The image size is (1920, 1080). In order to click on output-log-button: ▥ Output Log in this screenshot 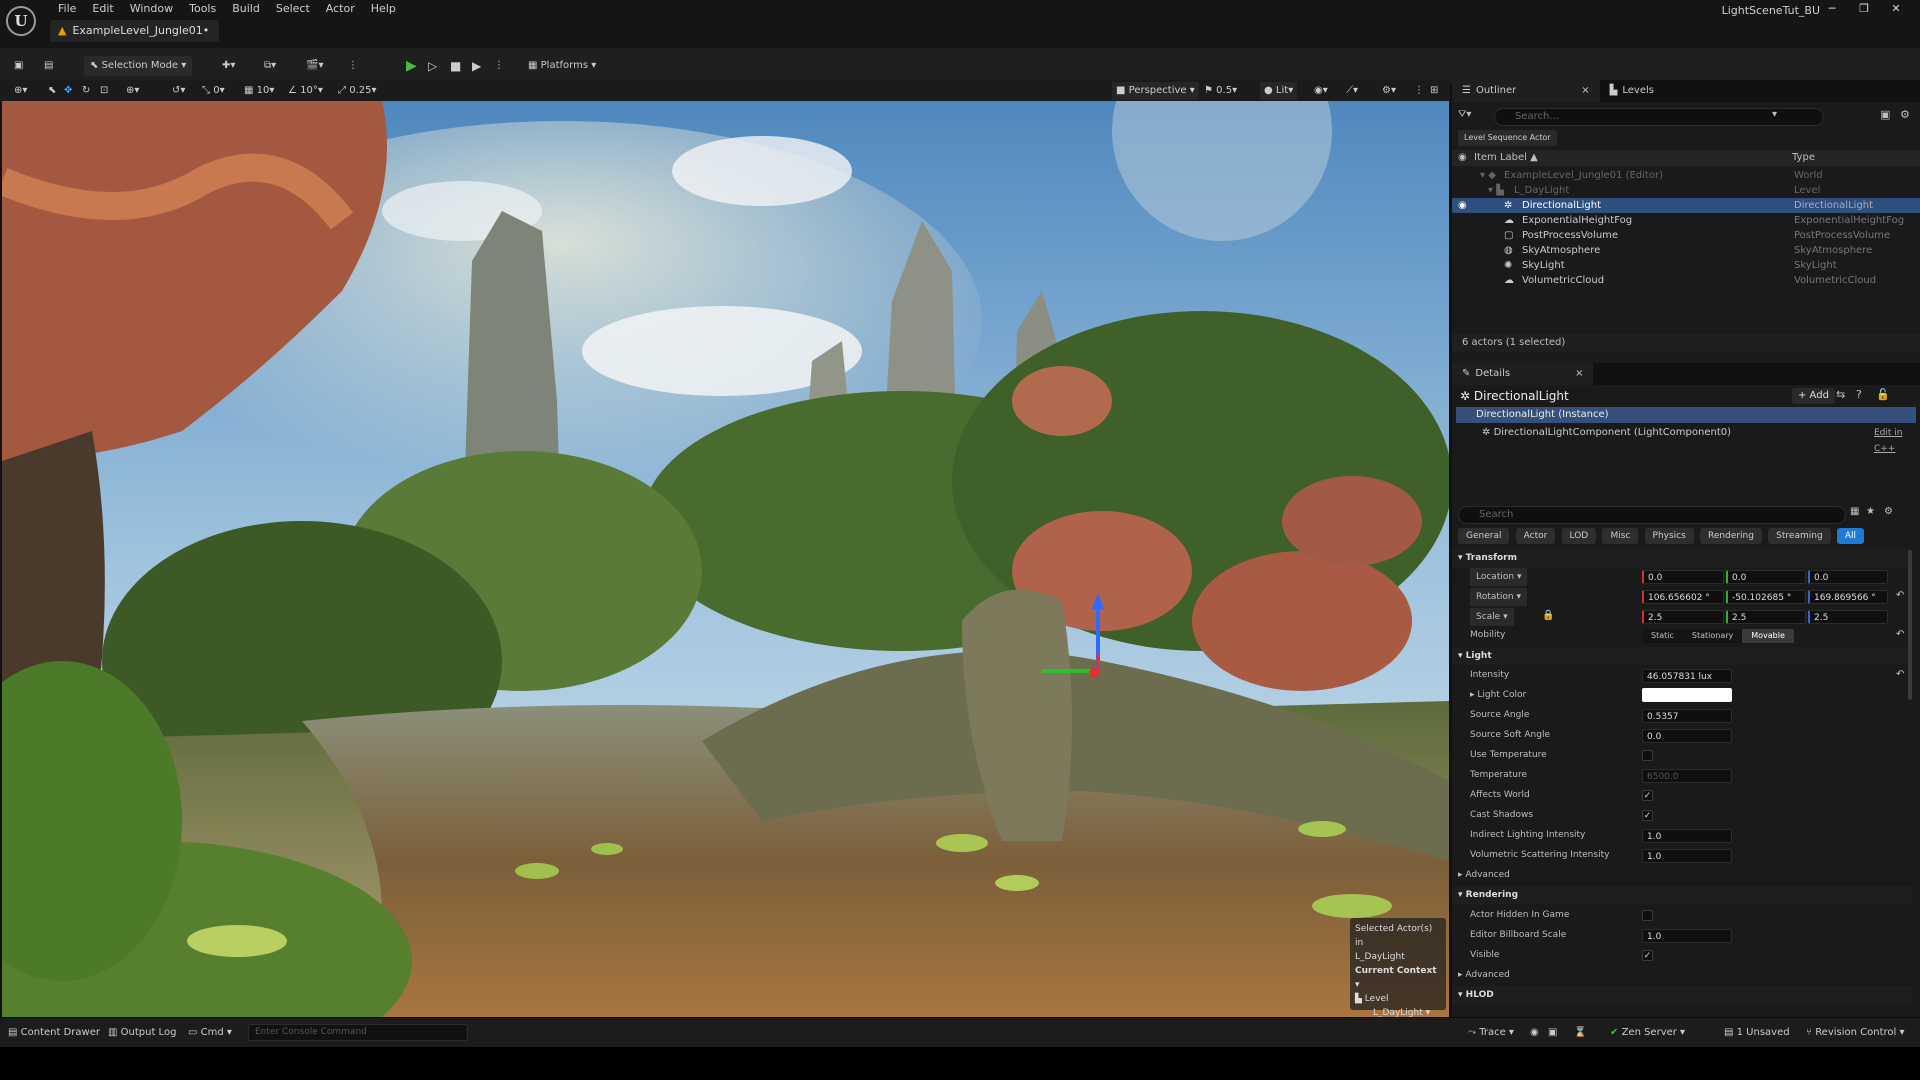, I will do `click(142, 1033)`.